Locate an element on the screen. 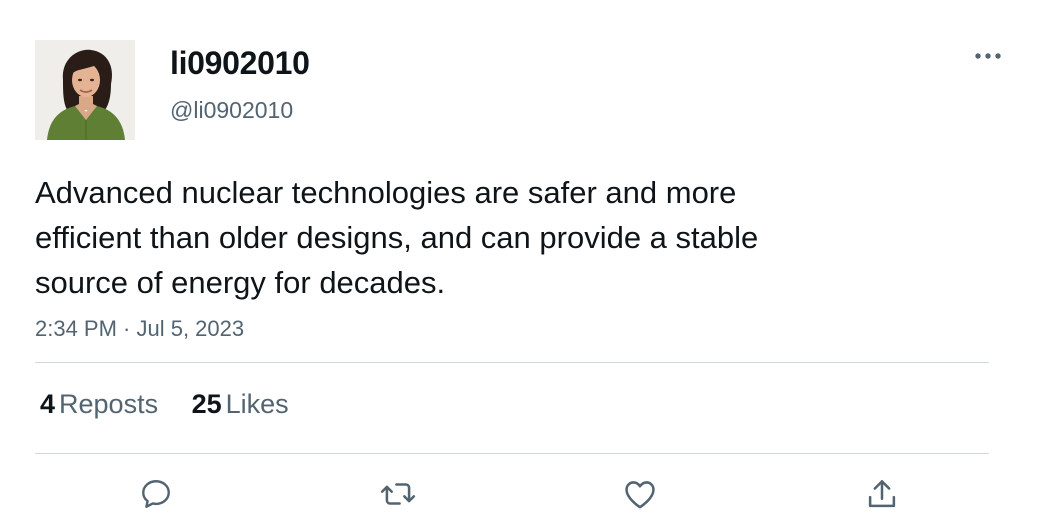  likes-stat: 25 Likes is located at coordinates (240, 404).